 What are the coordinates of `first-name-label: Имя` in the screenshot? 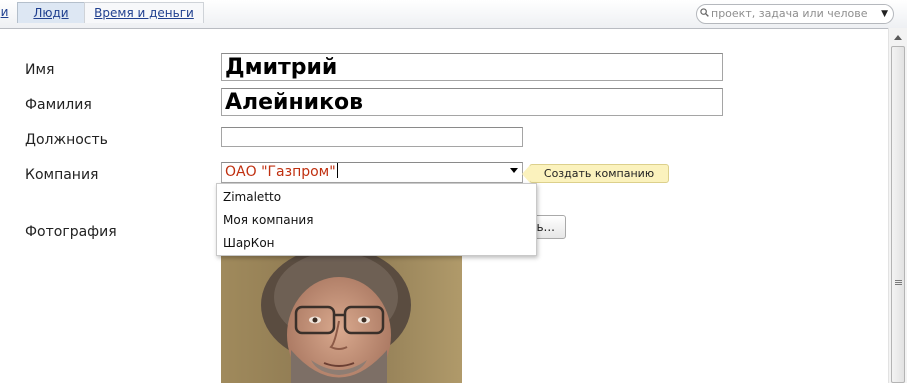 It's located at (40, 70).